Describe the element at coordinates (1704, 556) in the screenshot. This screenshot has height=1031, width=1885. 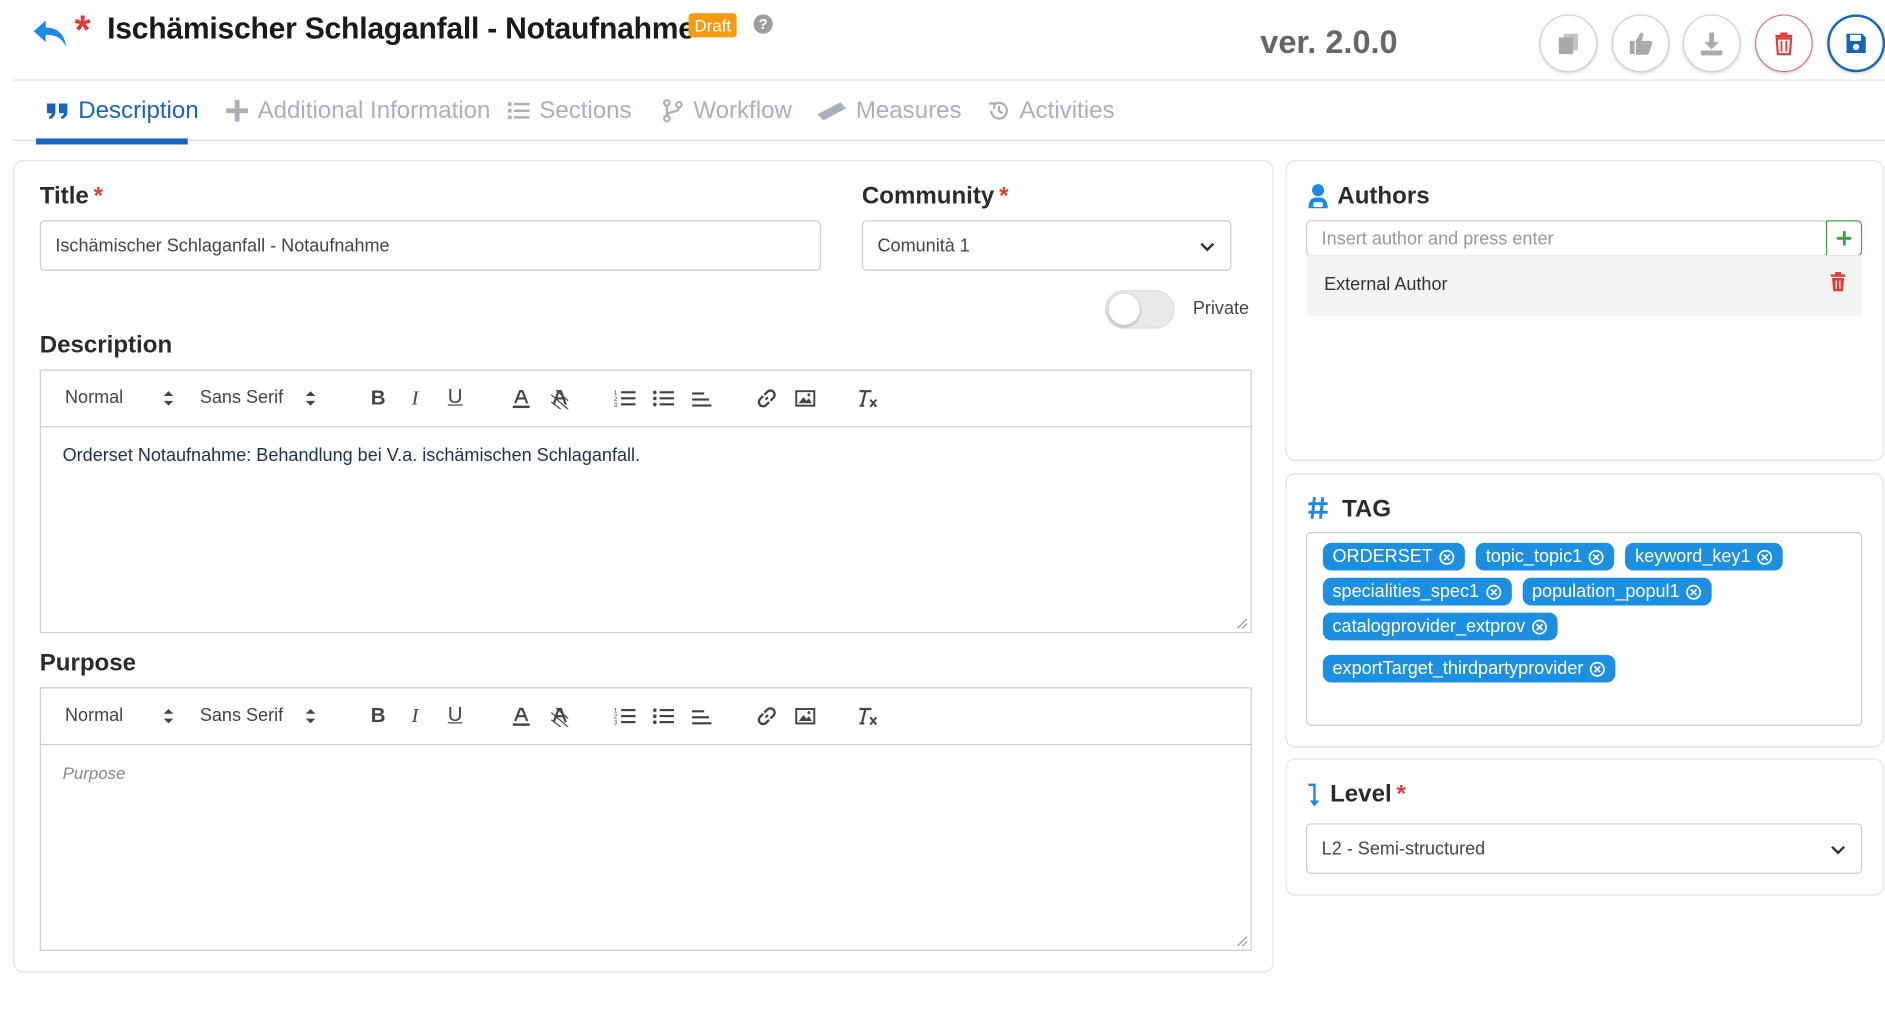
I see `tag-chip: keyword_key1` at that location.